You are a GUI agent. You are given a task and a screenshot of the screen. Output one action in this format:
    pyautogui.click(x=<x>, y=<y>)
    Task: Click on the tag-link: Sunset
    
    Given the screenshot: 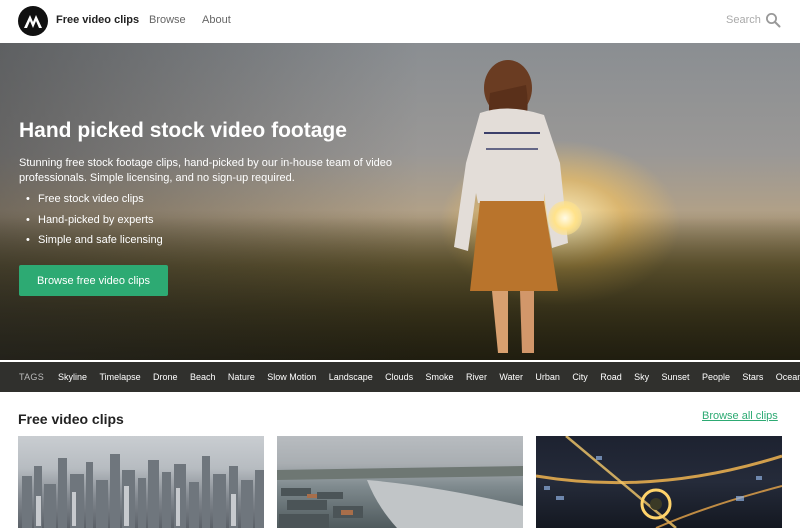 What is the action you would take?
    pyautogui.click(x=676, y=377)
    